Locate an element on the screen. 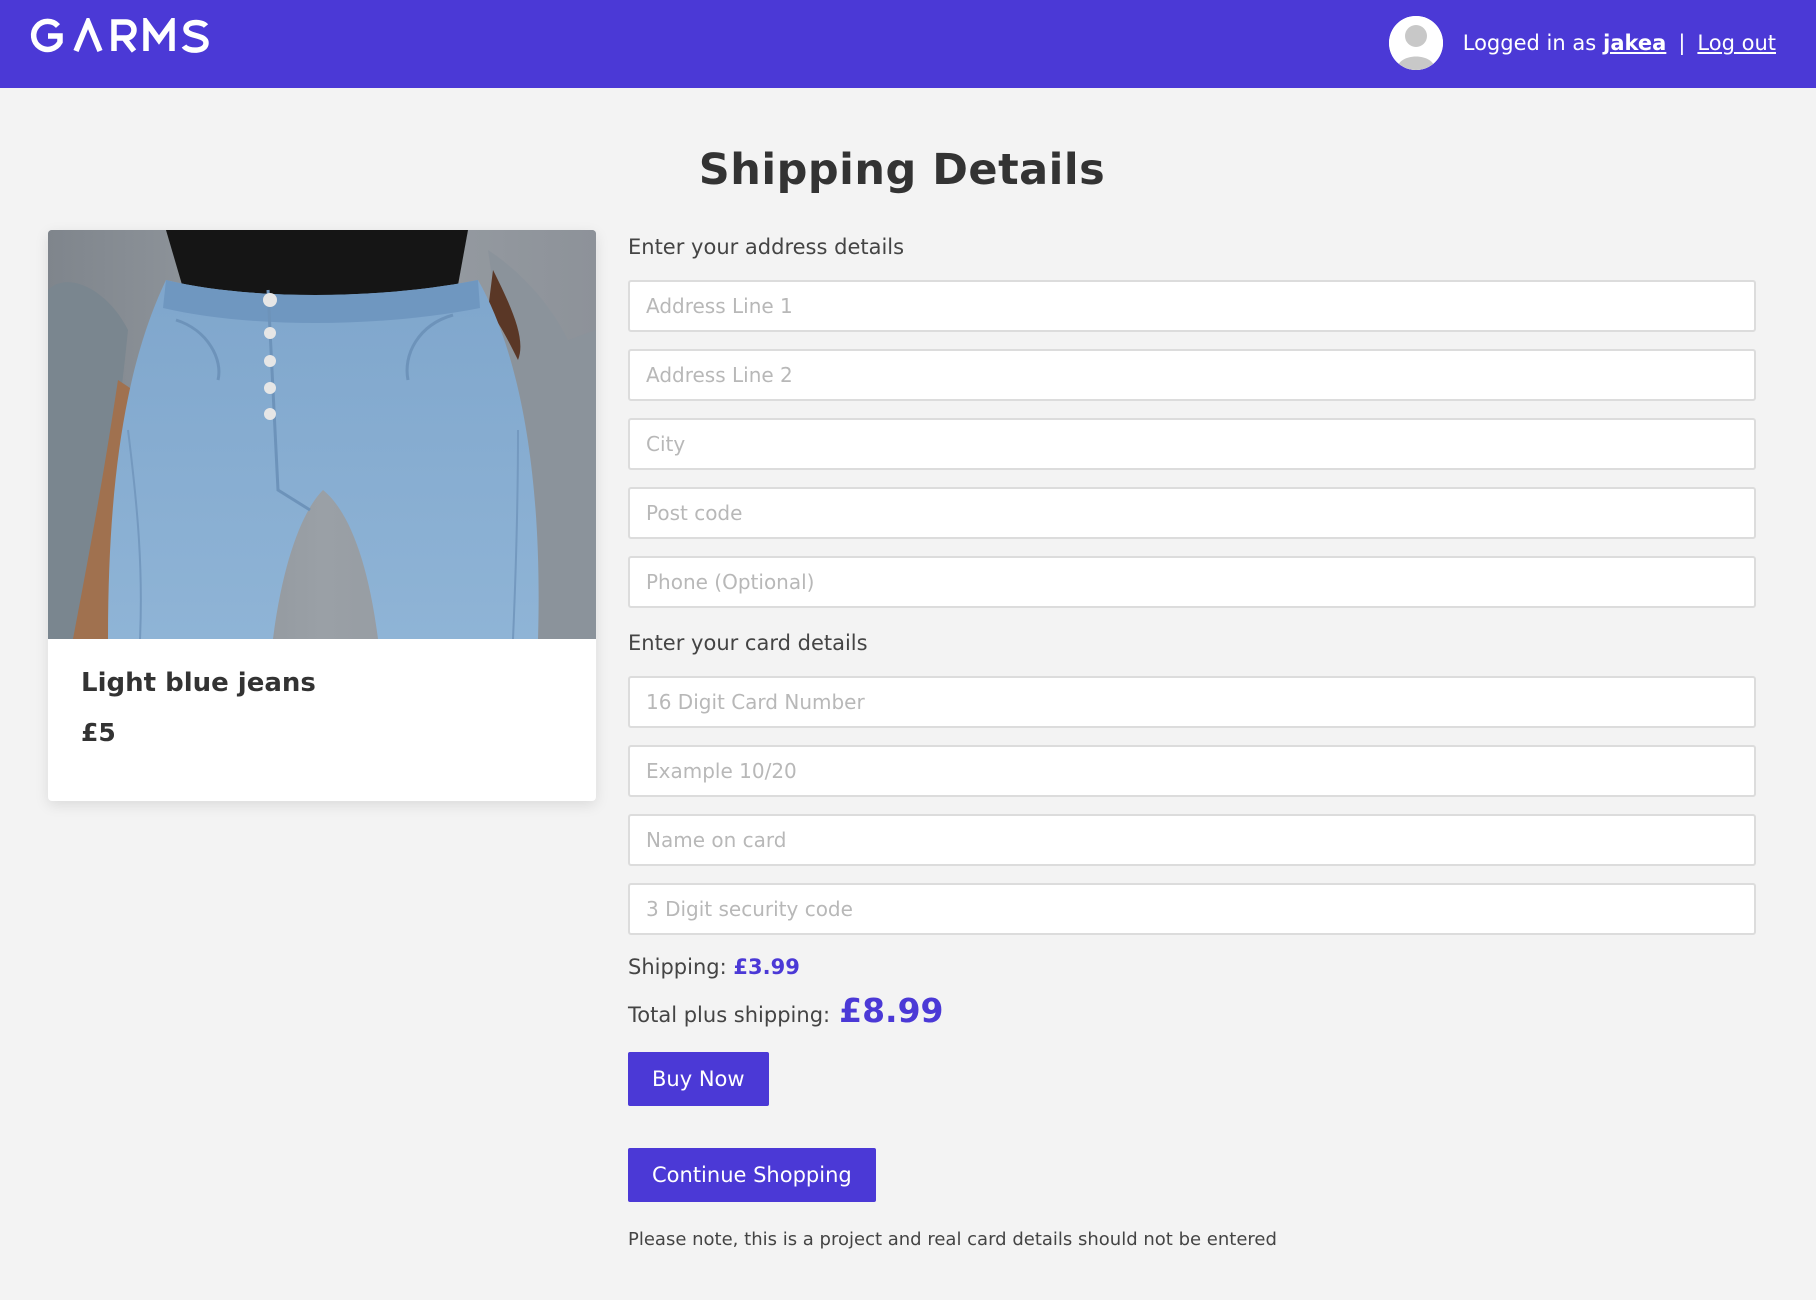  user-area: Logged in as jakea | Log out is located at coordinates (1582, 43).